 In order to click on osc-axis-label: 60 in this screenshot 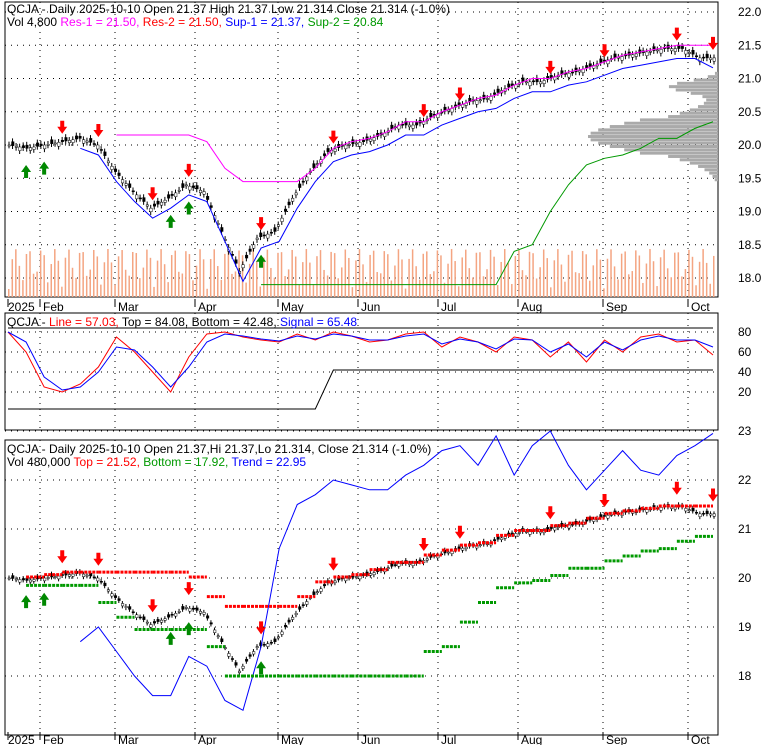, I will do `click(745, 352)`.